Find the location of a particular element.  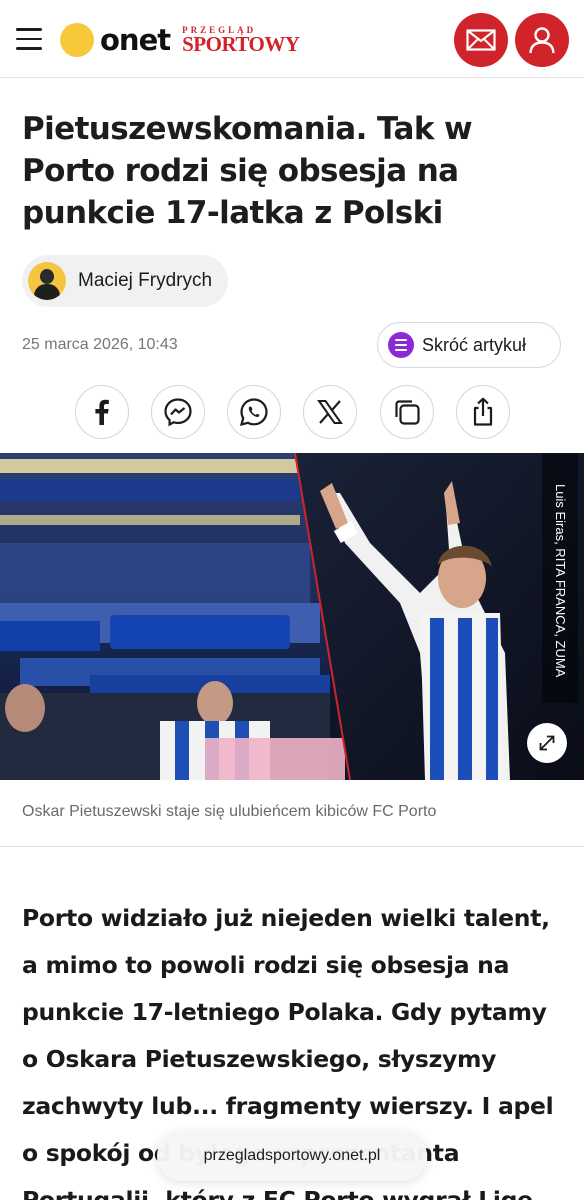

publish-date: 25 marca 2026, 10:43 is located at coordinates (100, 344).